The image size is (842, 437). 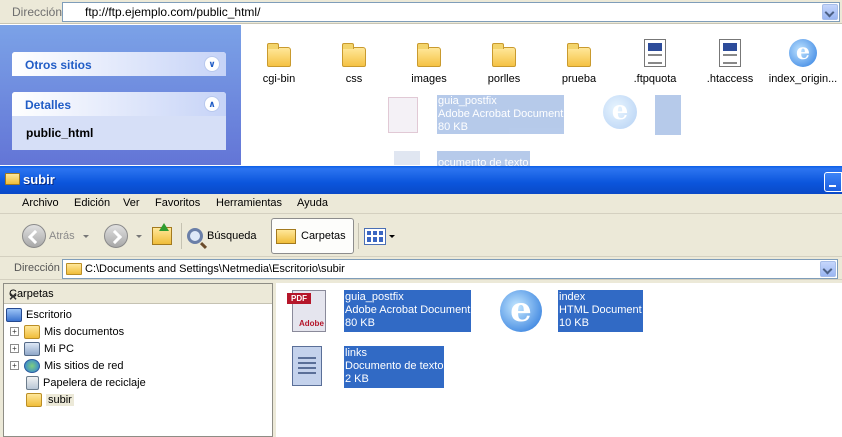 I want to click on ftp-file-htaccess: .htaccess, so click(x=730, y=59).